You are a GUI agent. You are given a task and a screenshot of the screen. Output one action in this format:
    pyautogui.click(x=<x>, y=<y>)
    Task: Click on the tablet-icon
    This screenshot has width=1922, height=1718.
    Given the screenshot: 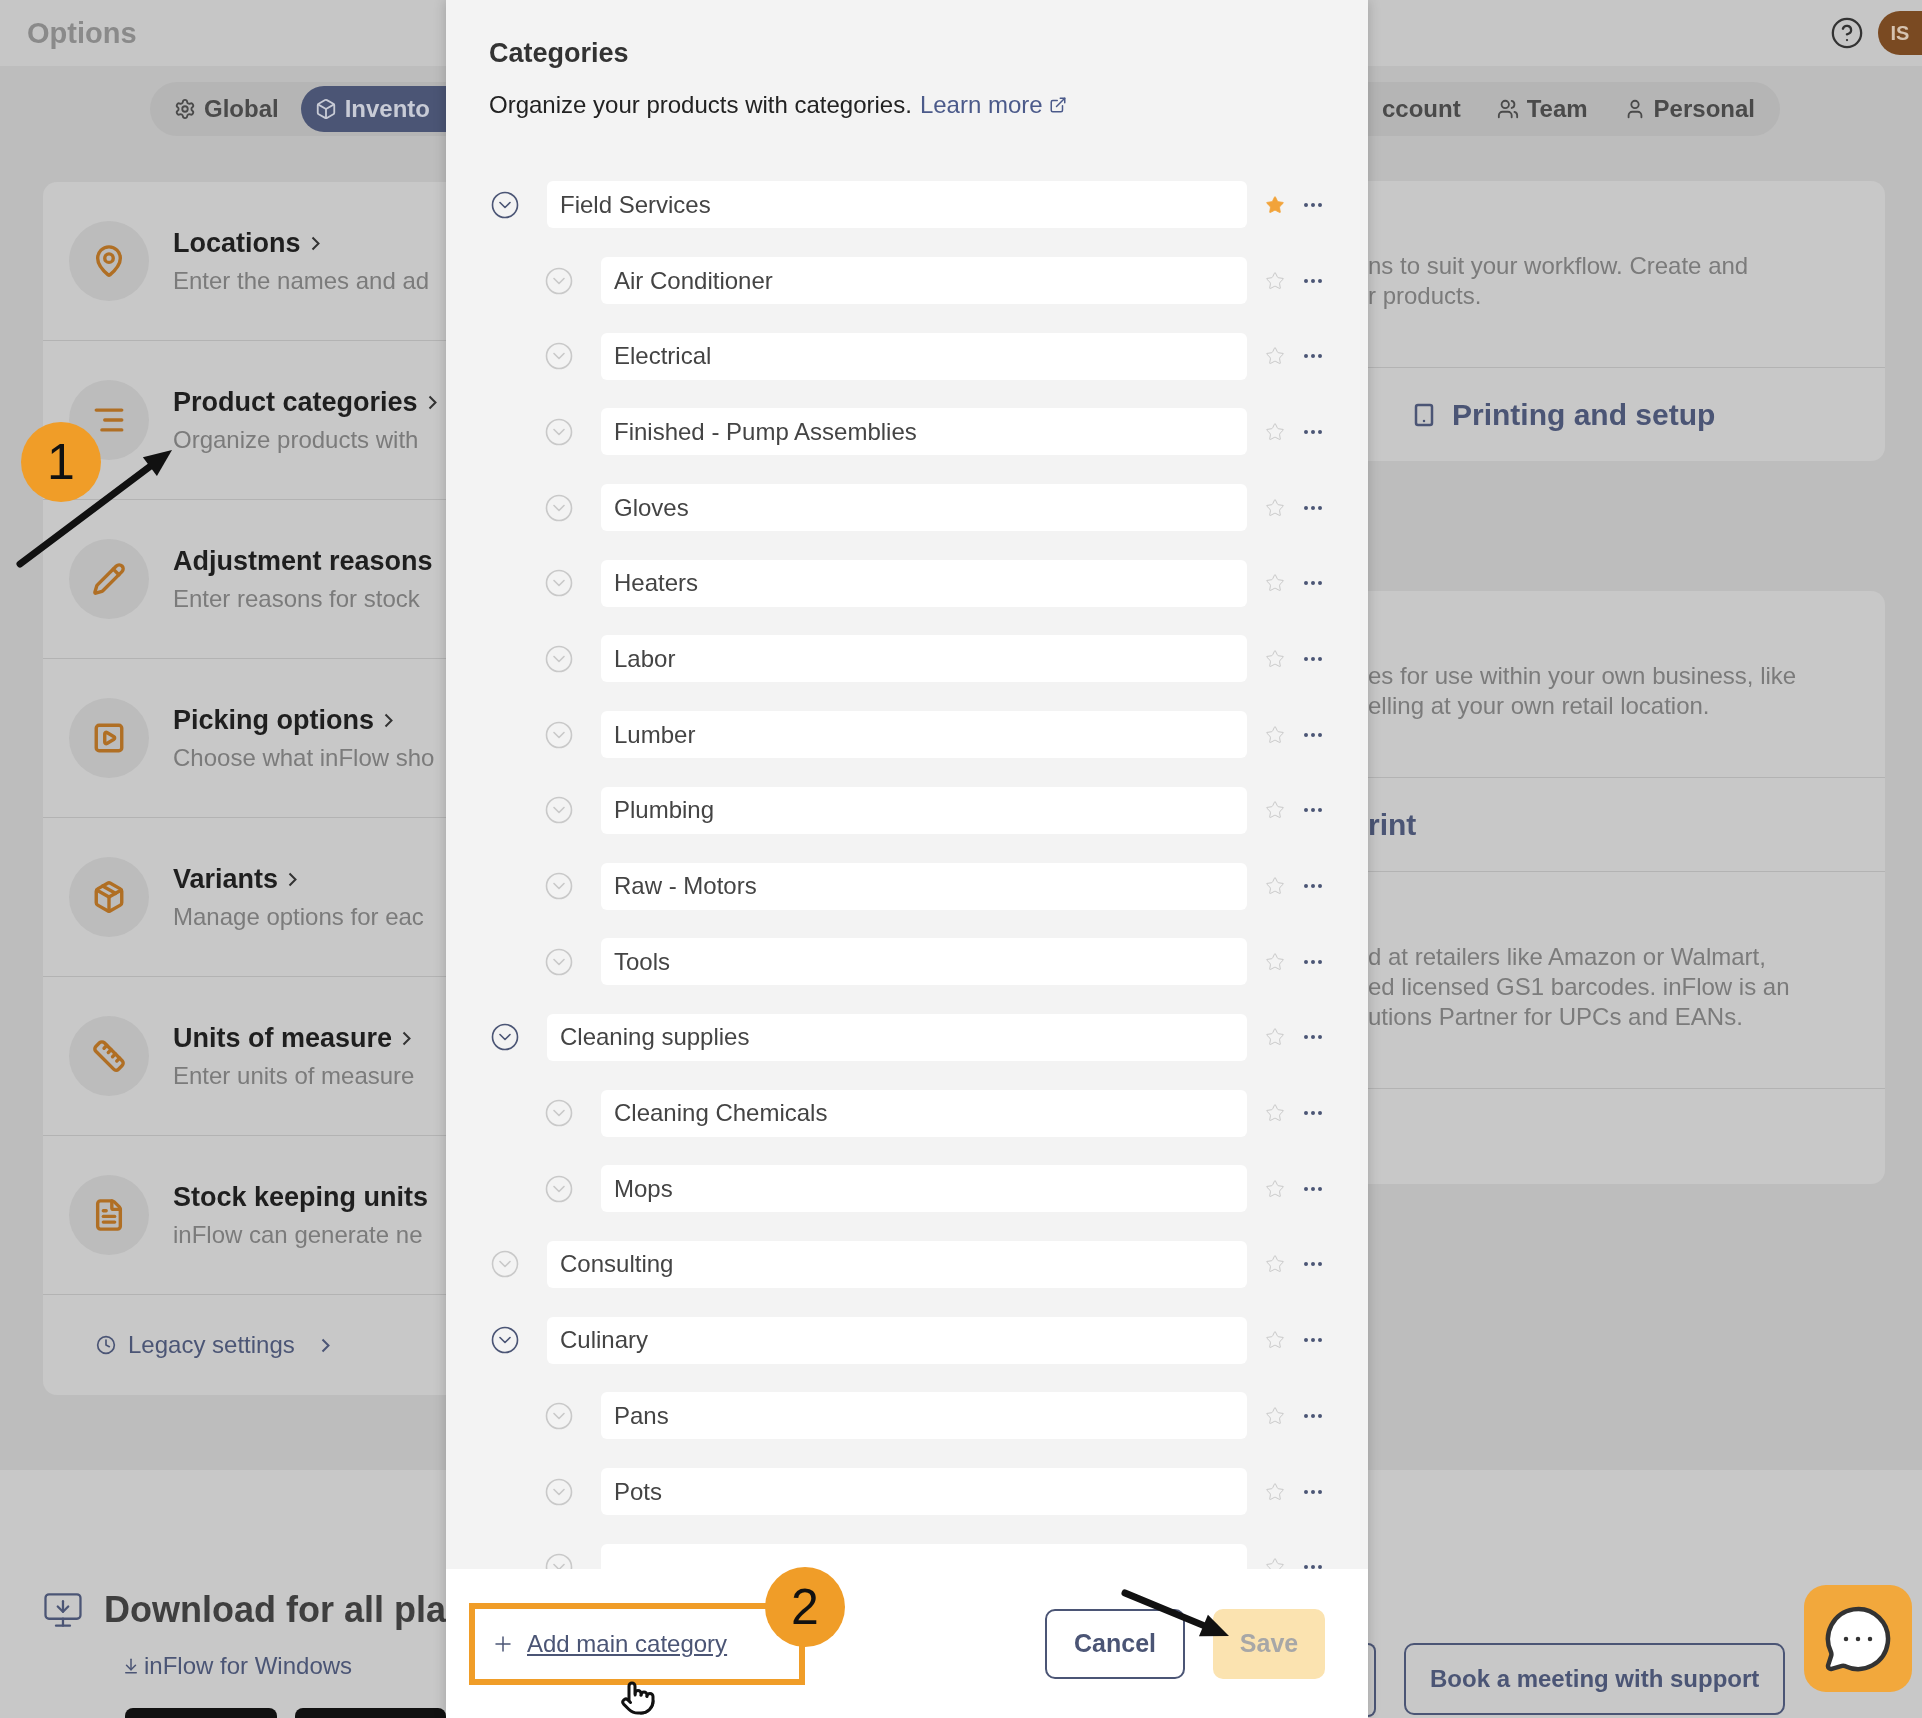 What is the action you would take?
    pyautogui.click(x=1424, y=414)
    